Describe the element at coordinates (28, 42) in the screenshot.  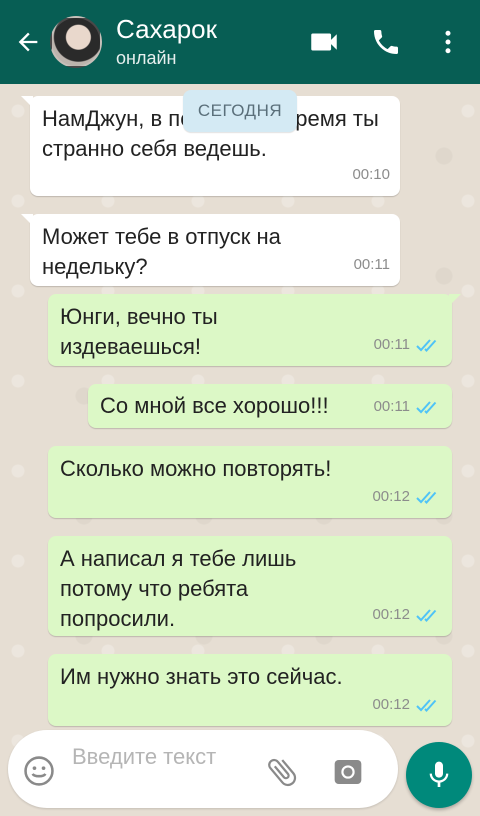
I see `back-arrow-icon` at that location.